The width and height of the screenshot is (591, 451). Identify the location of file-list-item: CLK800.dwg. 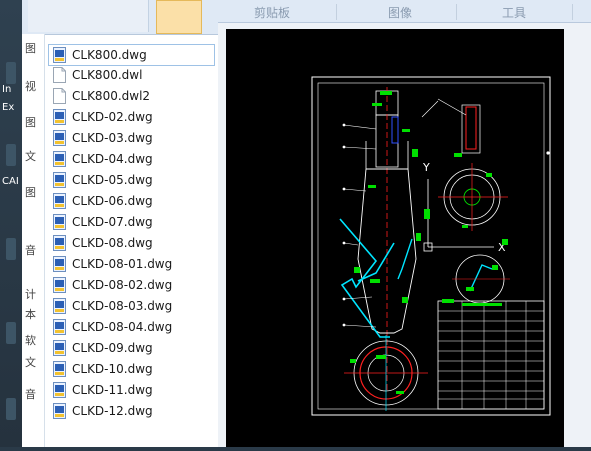
(131, 55).